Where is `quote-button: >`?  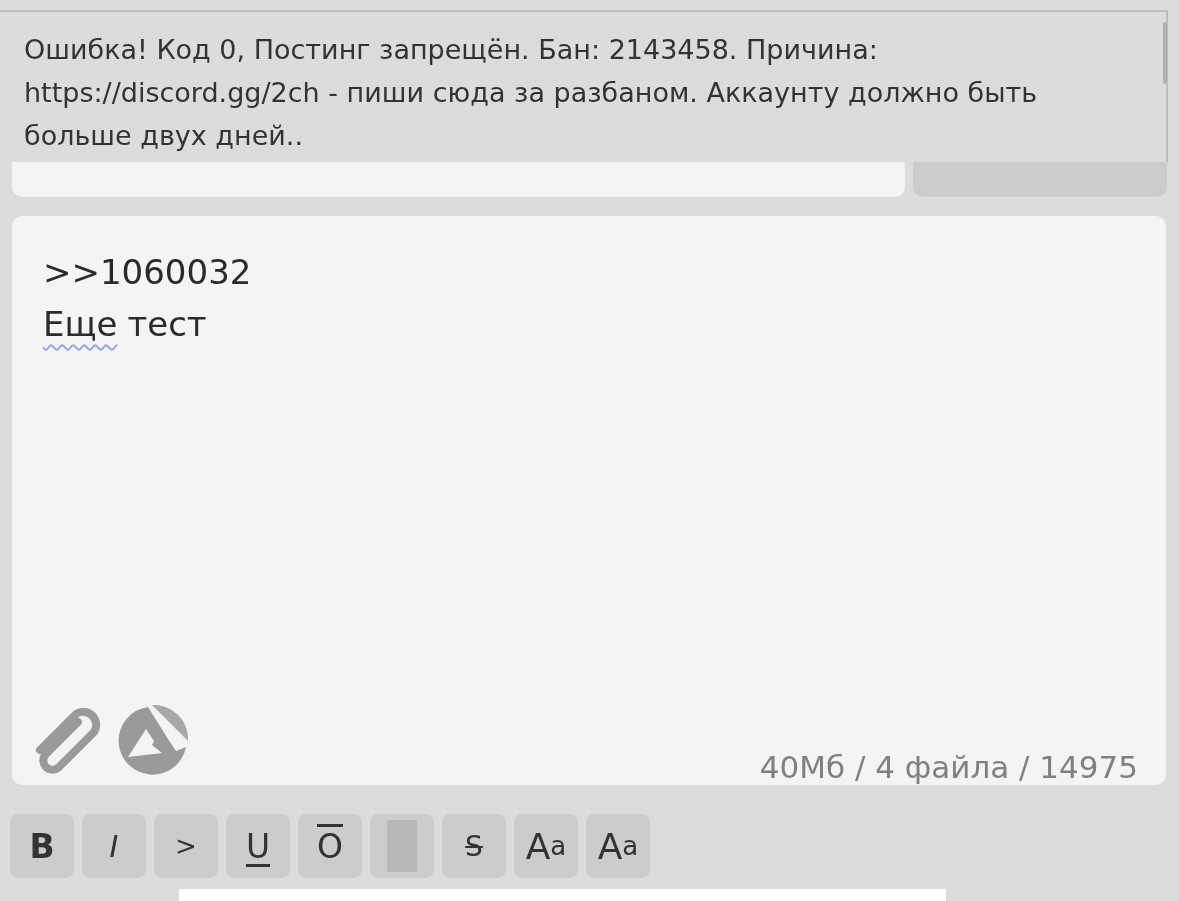
quote-button: > is located at coordinates (186, 846).